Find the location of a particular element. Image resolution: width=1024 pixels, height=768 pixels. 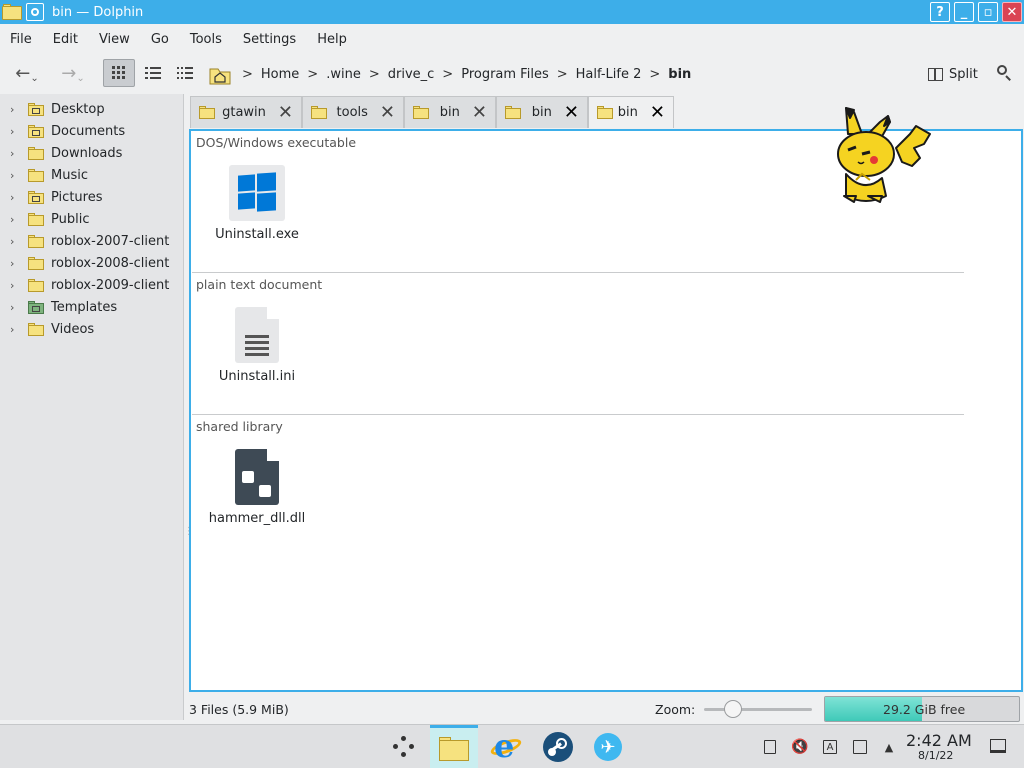

file-item-uninstall-exe: Uninstall.exe is located at coordinates (257, 203).